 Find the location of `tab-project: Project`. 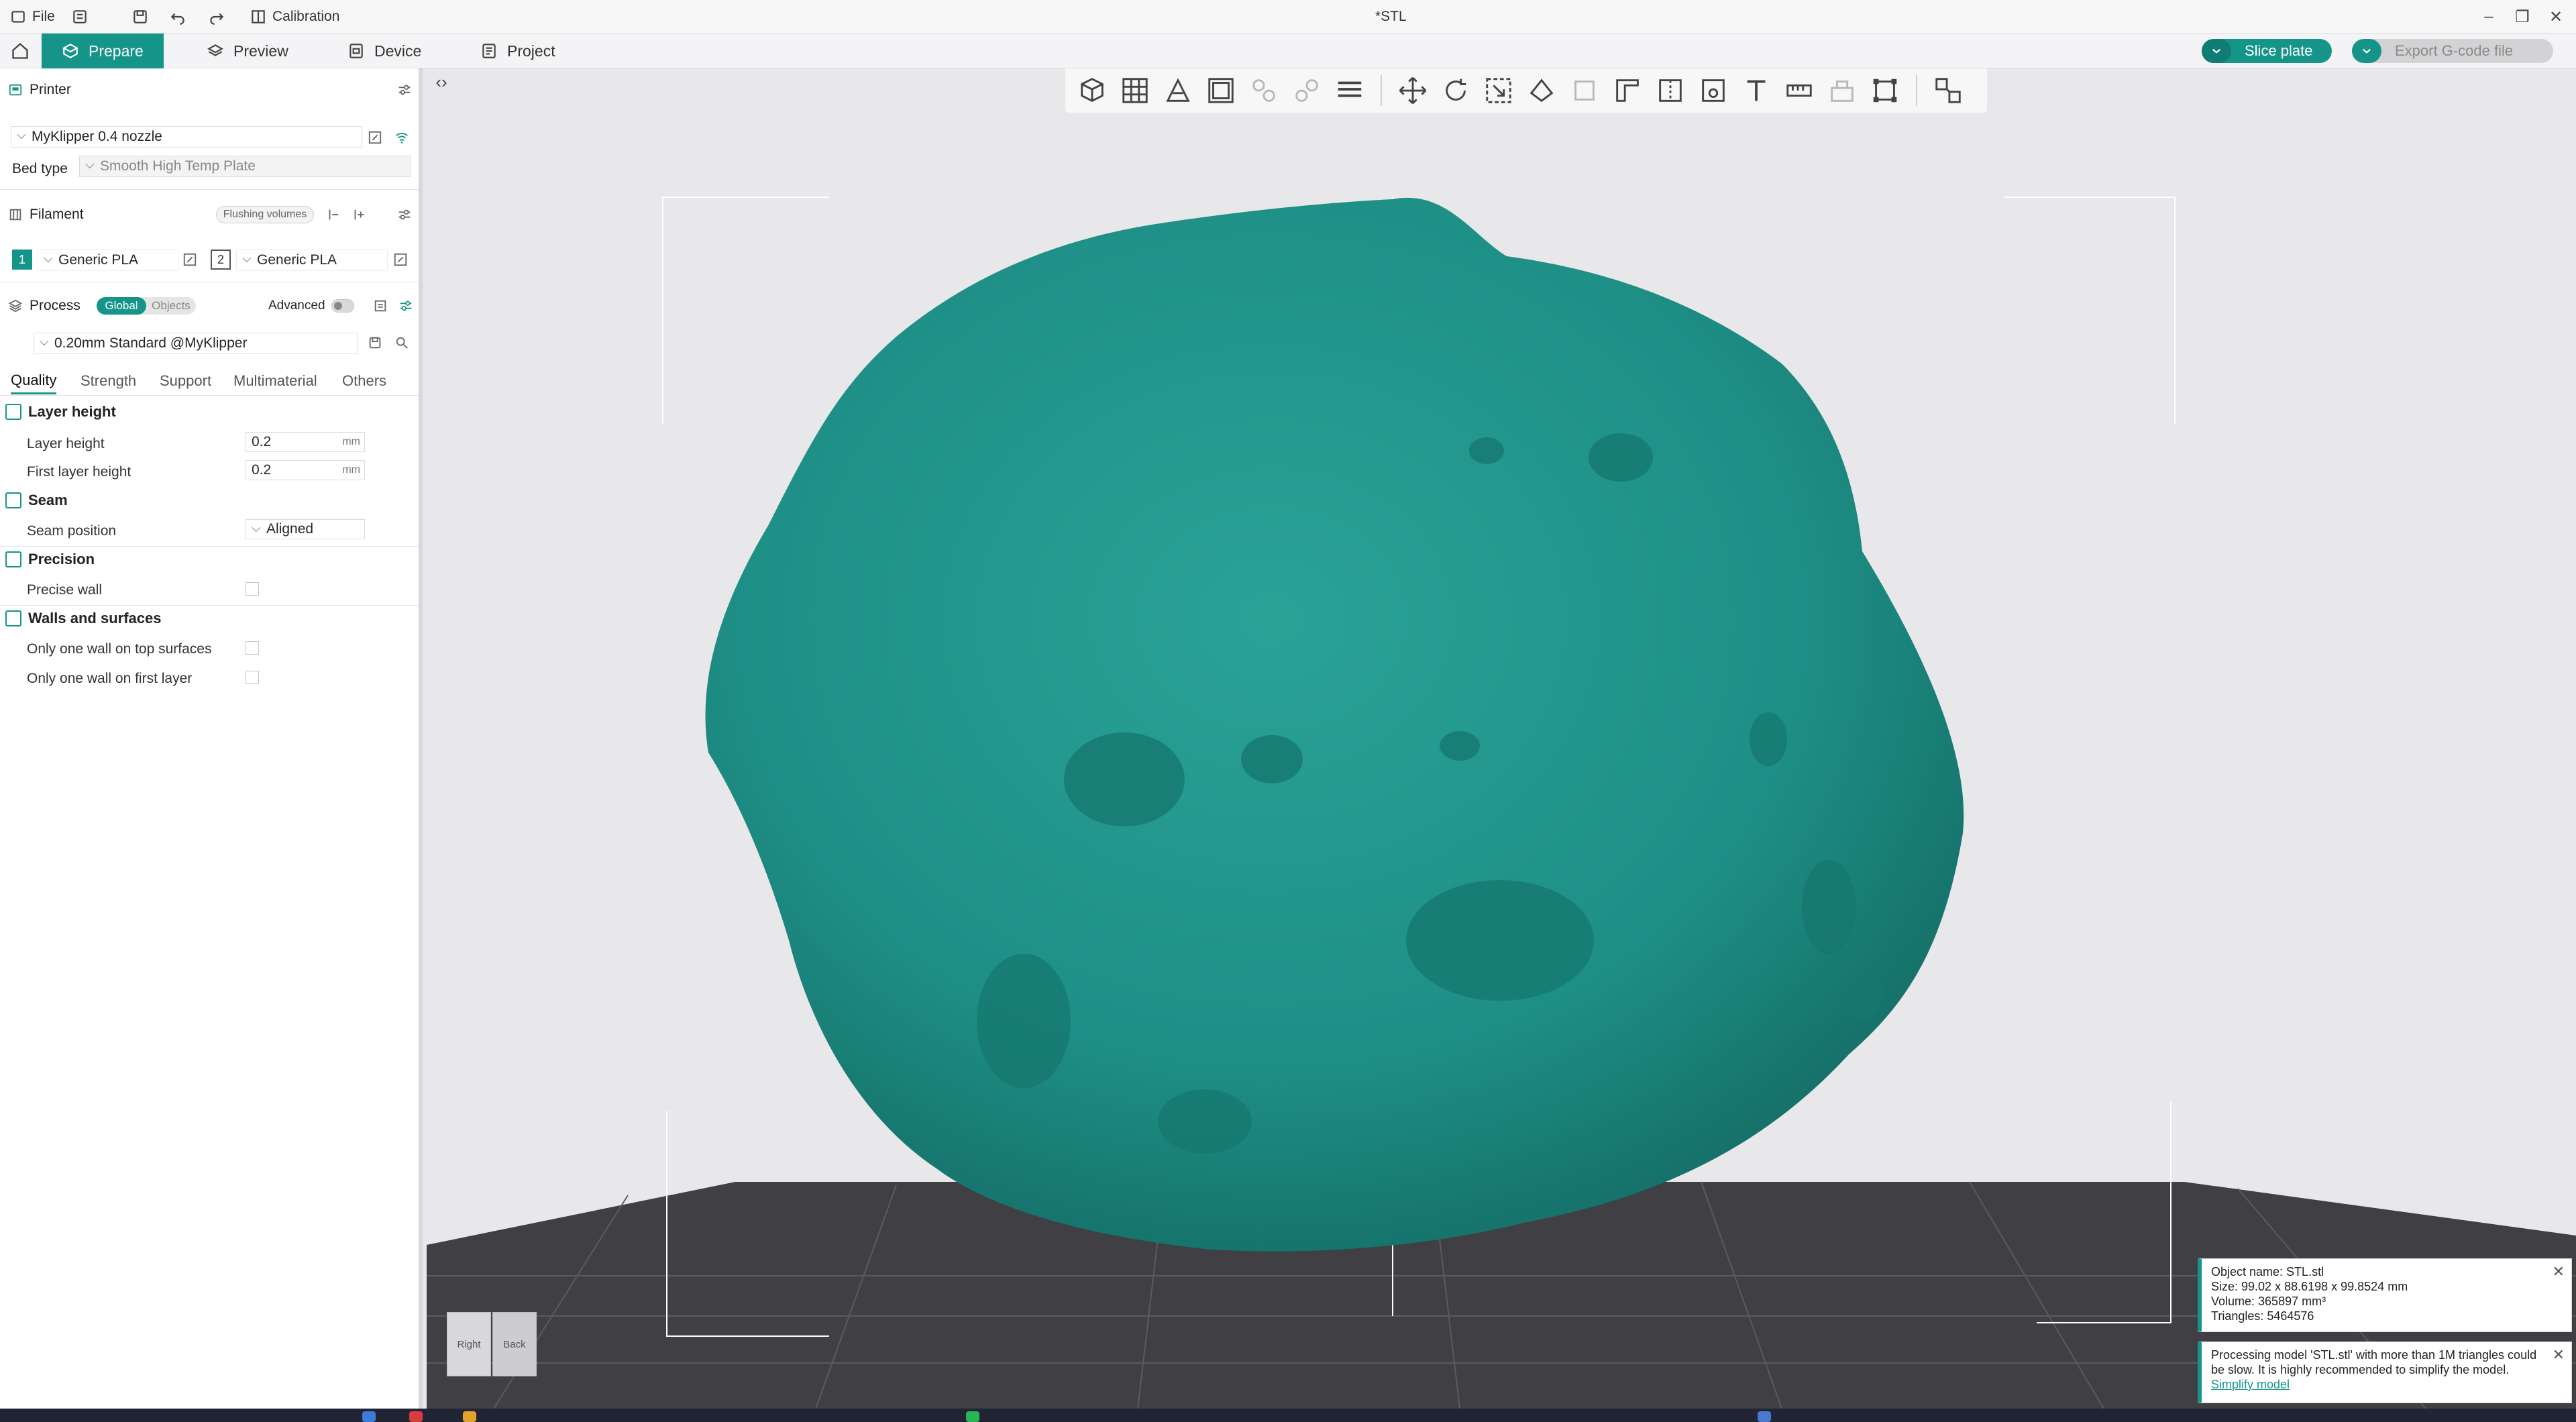

tab-project: Project is located at coordinates (518, 51).